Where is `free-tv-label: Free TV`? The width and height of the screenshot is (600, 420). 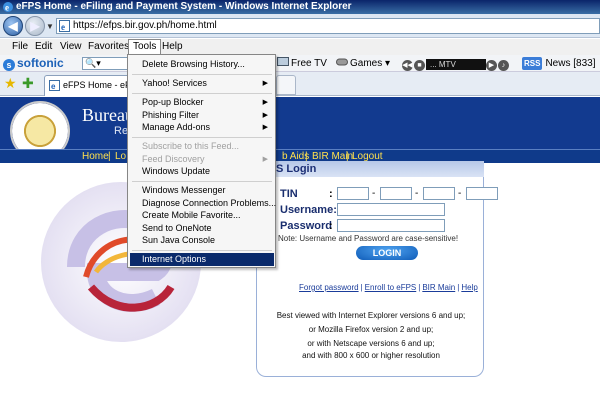
free-tv-label: Free TV is located at coordinates (309, 63).